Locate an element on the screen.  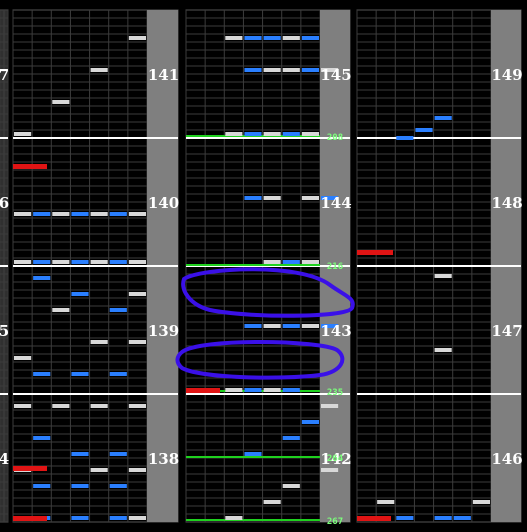
measure-number: 147 is located at coordinates (506, 331).